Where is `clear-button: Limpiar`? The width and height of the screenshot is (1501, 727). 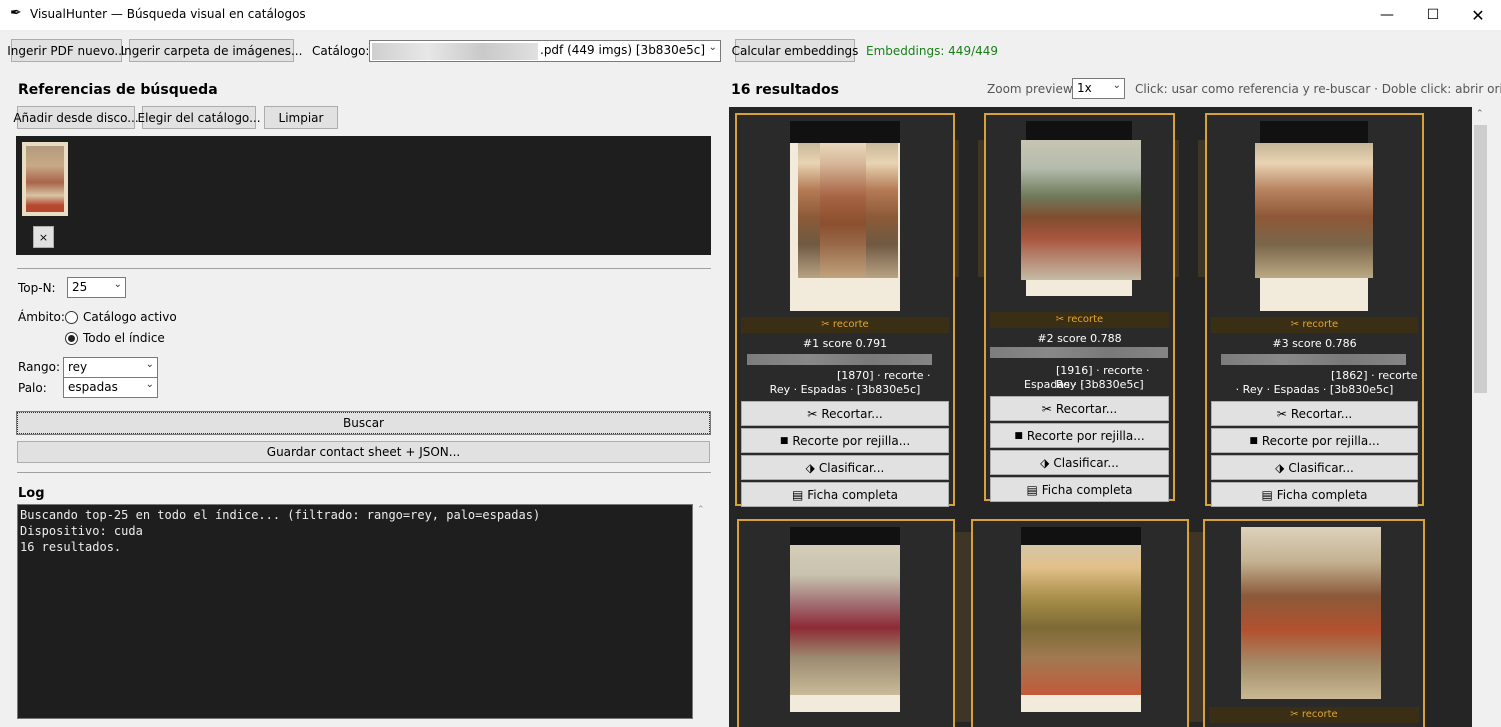
clear-button: Limpiar is located at coordinates (301, 117).